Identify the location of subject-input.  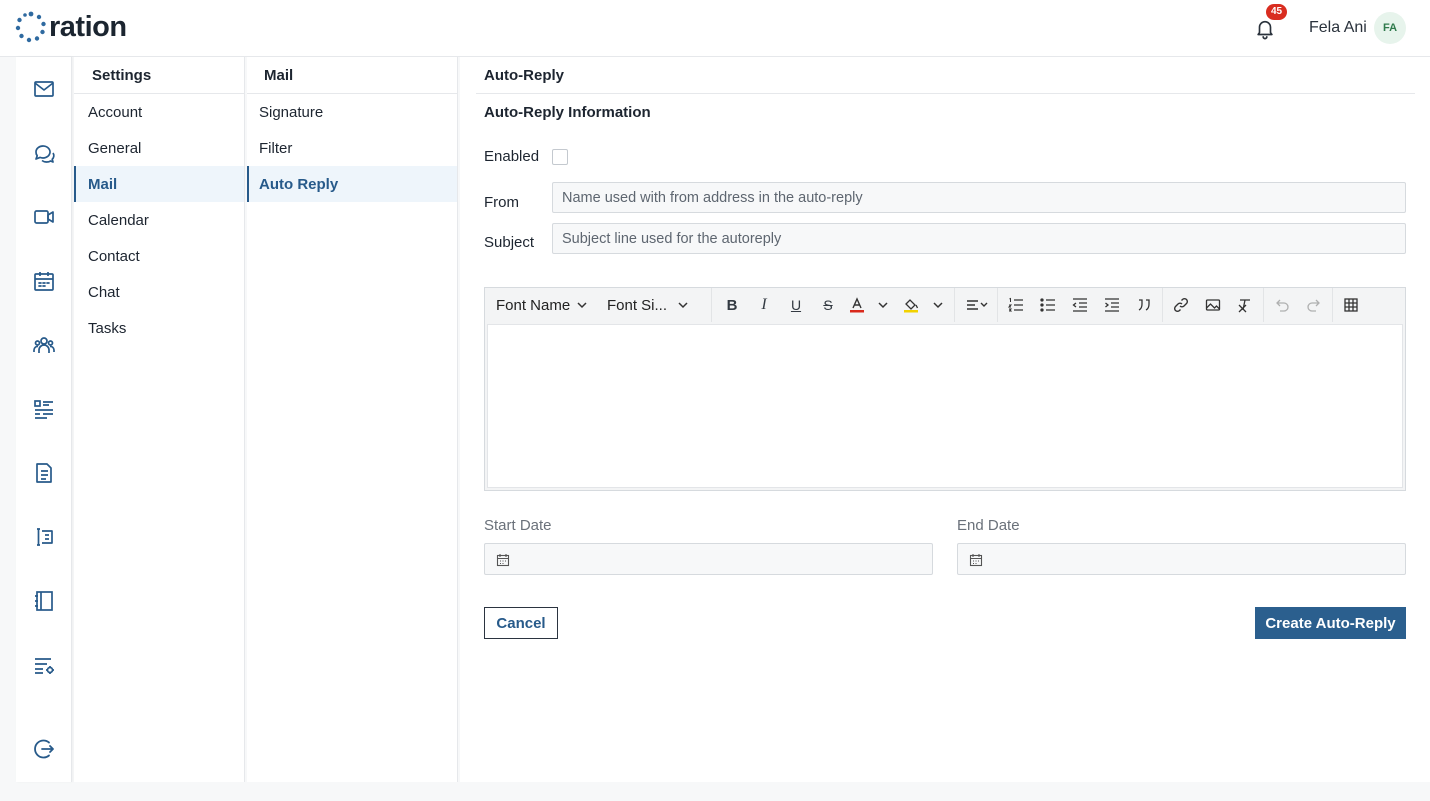
(979, 238).